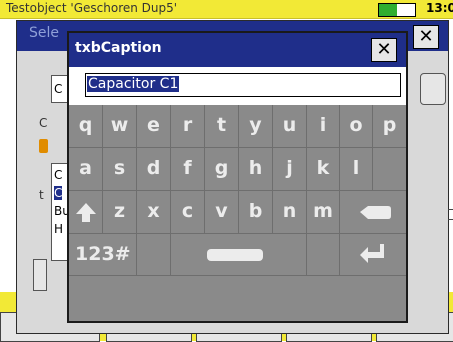 This screenshot has height=342, width=453. What do you see at coordinates (388, 10) in the screenshot?
I see `battery-level` at bounding box center [388, 10].